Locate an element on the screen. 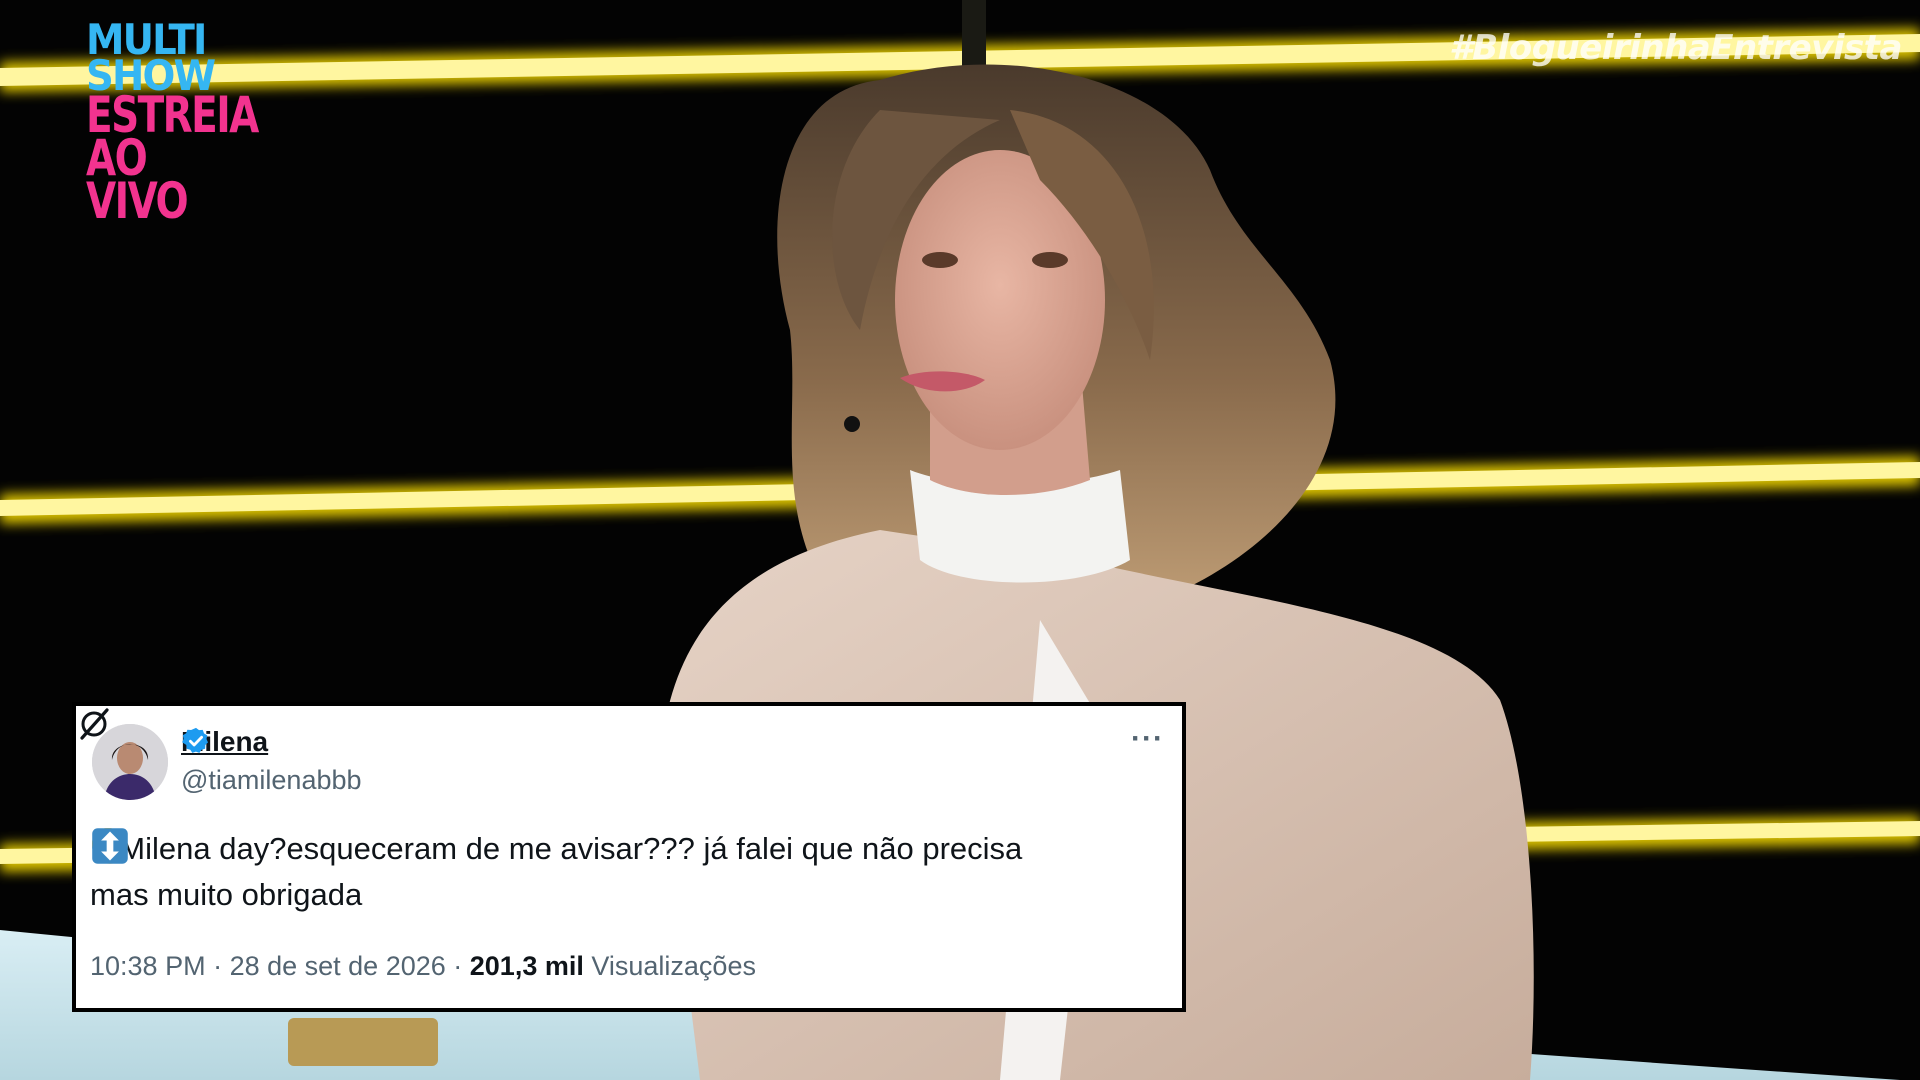  tweet-text-part-1: É Milena day?esqueceram de me avisar??? is located at coordinates (392, 848).